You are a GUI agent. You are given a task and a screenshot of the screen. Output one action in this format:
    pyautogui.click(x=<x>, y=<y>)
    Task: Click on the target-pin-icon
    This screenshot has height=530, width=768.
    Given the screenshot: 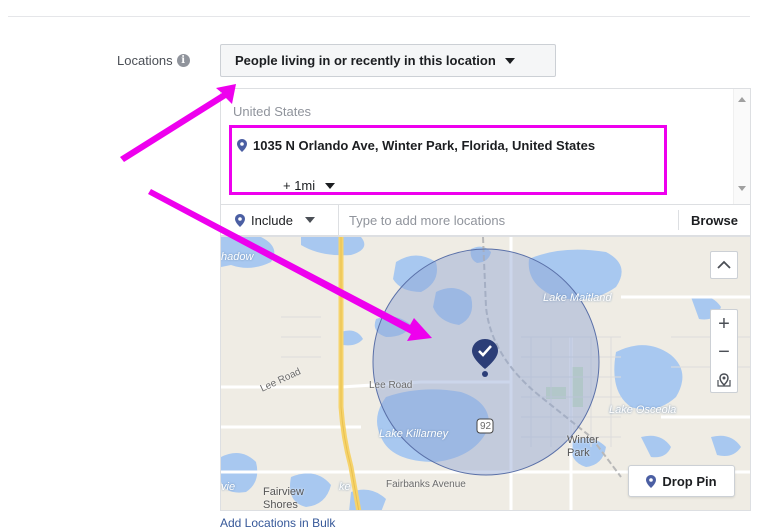 What is the action you would take?
    pyautogui.click(x=724, y=380)
    